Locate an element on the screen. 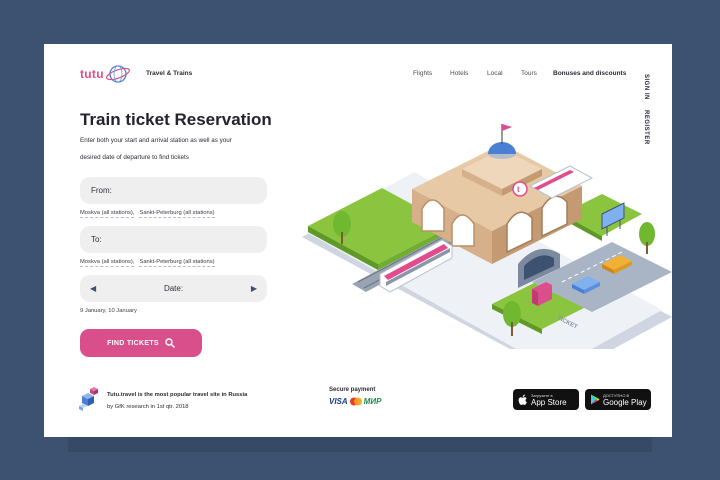  payment-logos: VISA МИР is located at coordinates (355, 401).